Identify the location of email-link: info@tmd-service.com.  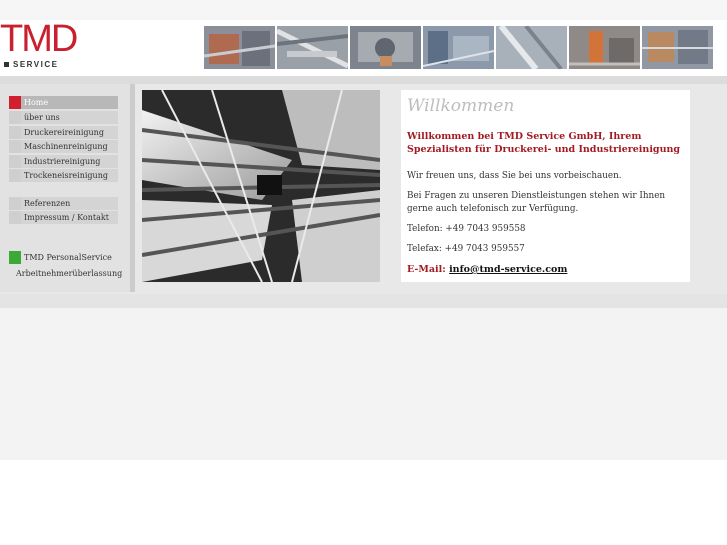
(508, 269).